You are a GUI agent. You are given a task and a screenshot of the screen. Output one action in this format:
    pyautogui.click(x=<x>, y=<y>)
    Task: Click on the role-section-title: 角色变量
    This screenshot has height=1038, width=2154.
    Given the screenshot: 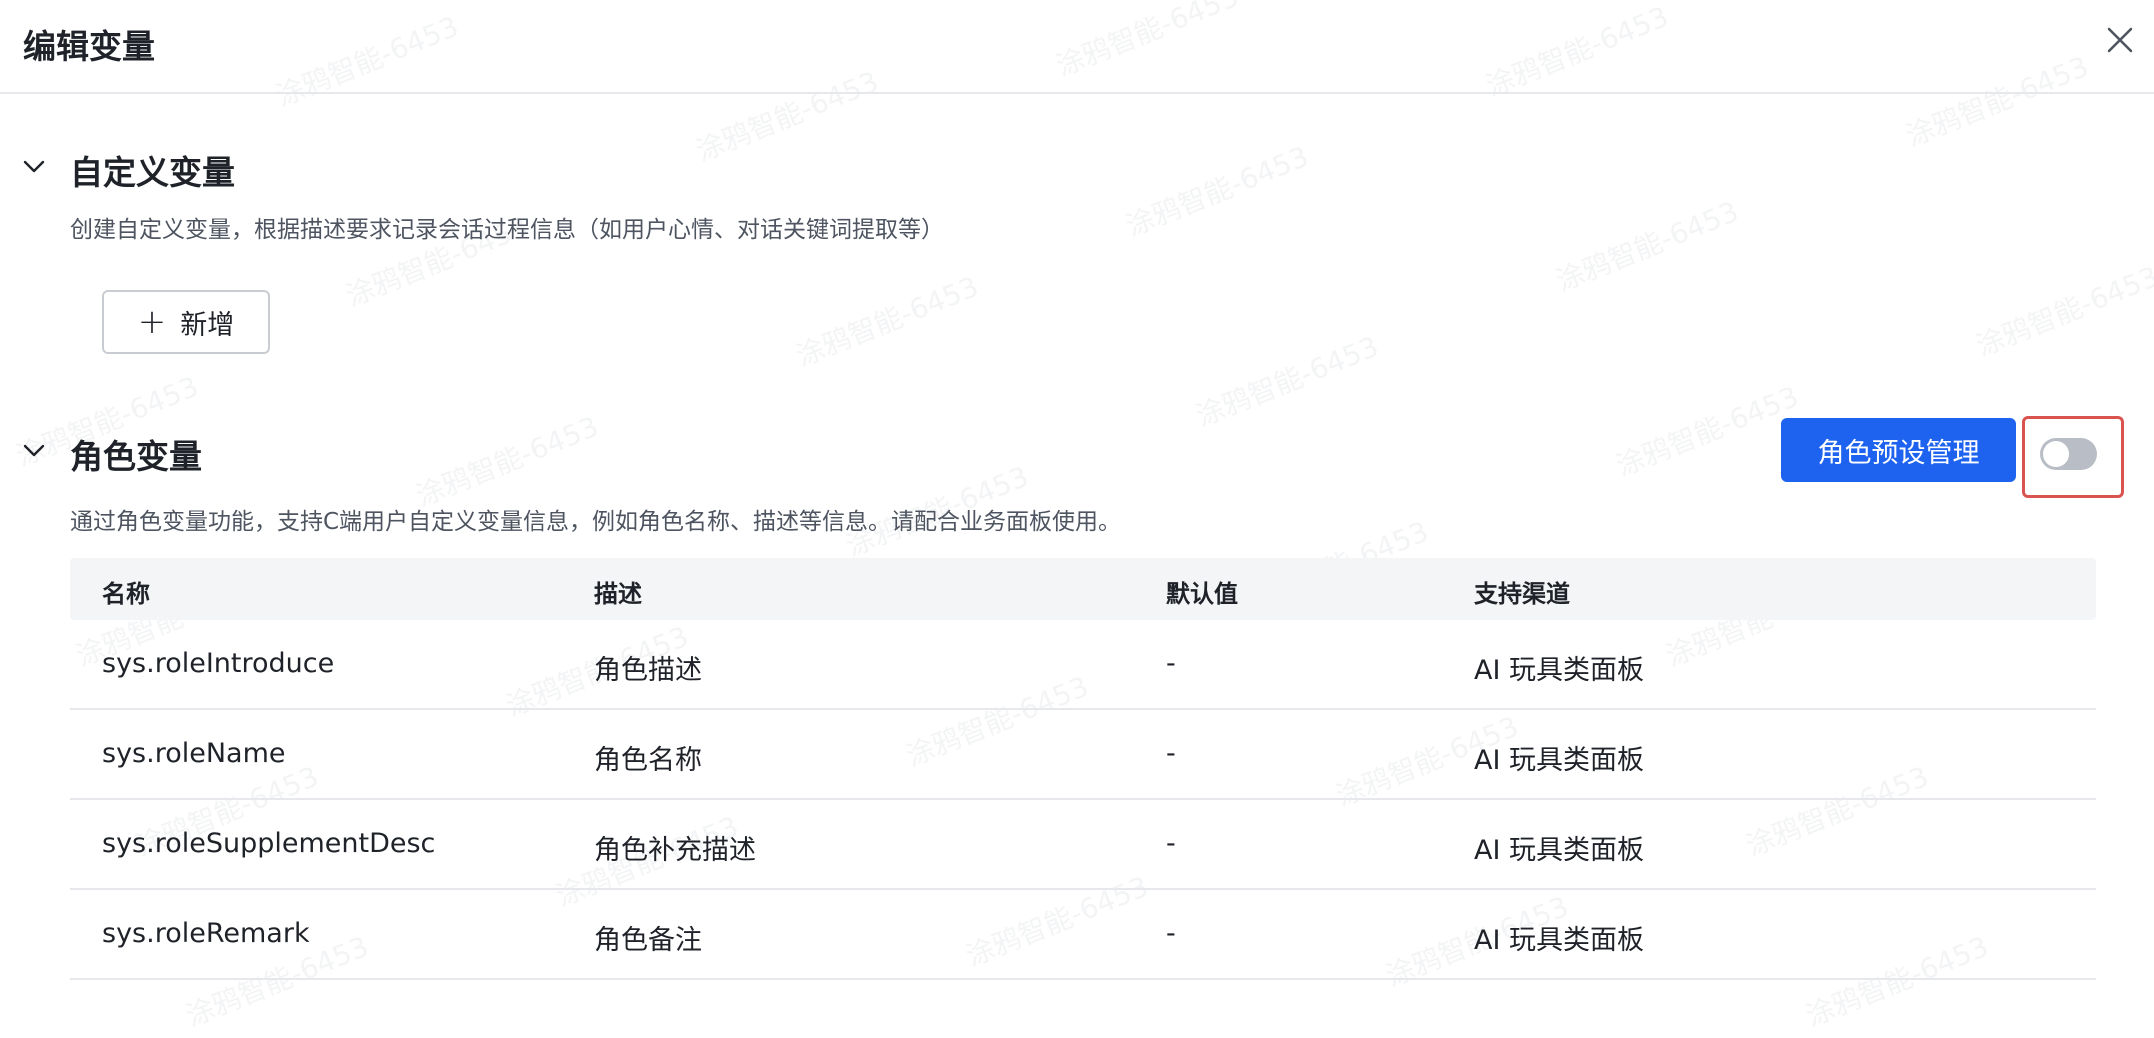 What is the action you would take?
    pyautogui.click(x=136, y=456)
    